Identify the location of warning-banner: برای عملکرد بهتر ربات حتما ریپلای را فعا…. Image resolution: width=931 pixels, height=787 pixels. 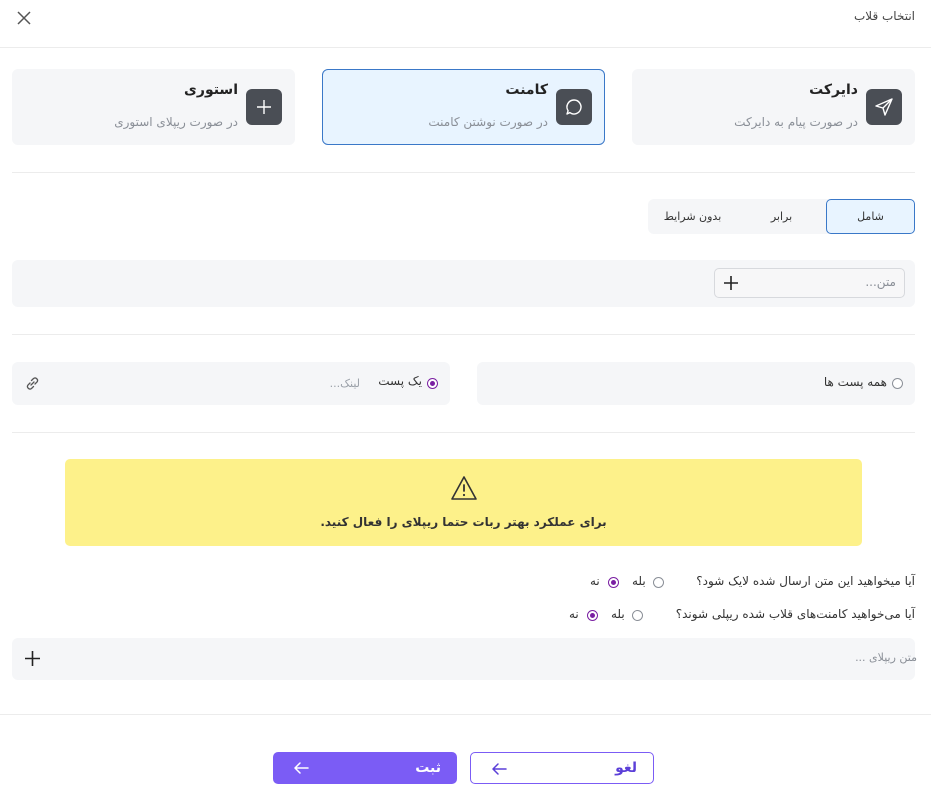
(463, 502).